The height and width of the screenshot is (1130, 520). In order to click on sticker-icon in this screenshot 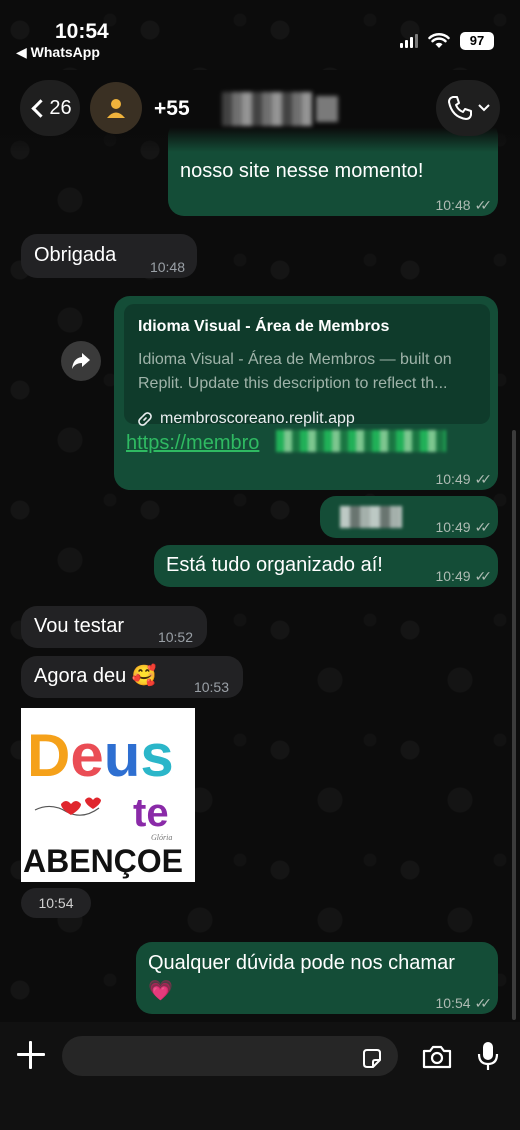, I will do `click(372, 1059)`.